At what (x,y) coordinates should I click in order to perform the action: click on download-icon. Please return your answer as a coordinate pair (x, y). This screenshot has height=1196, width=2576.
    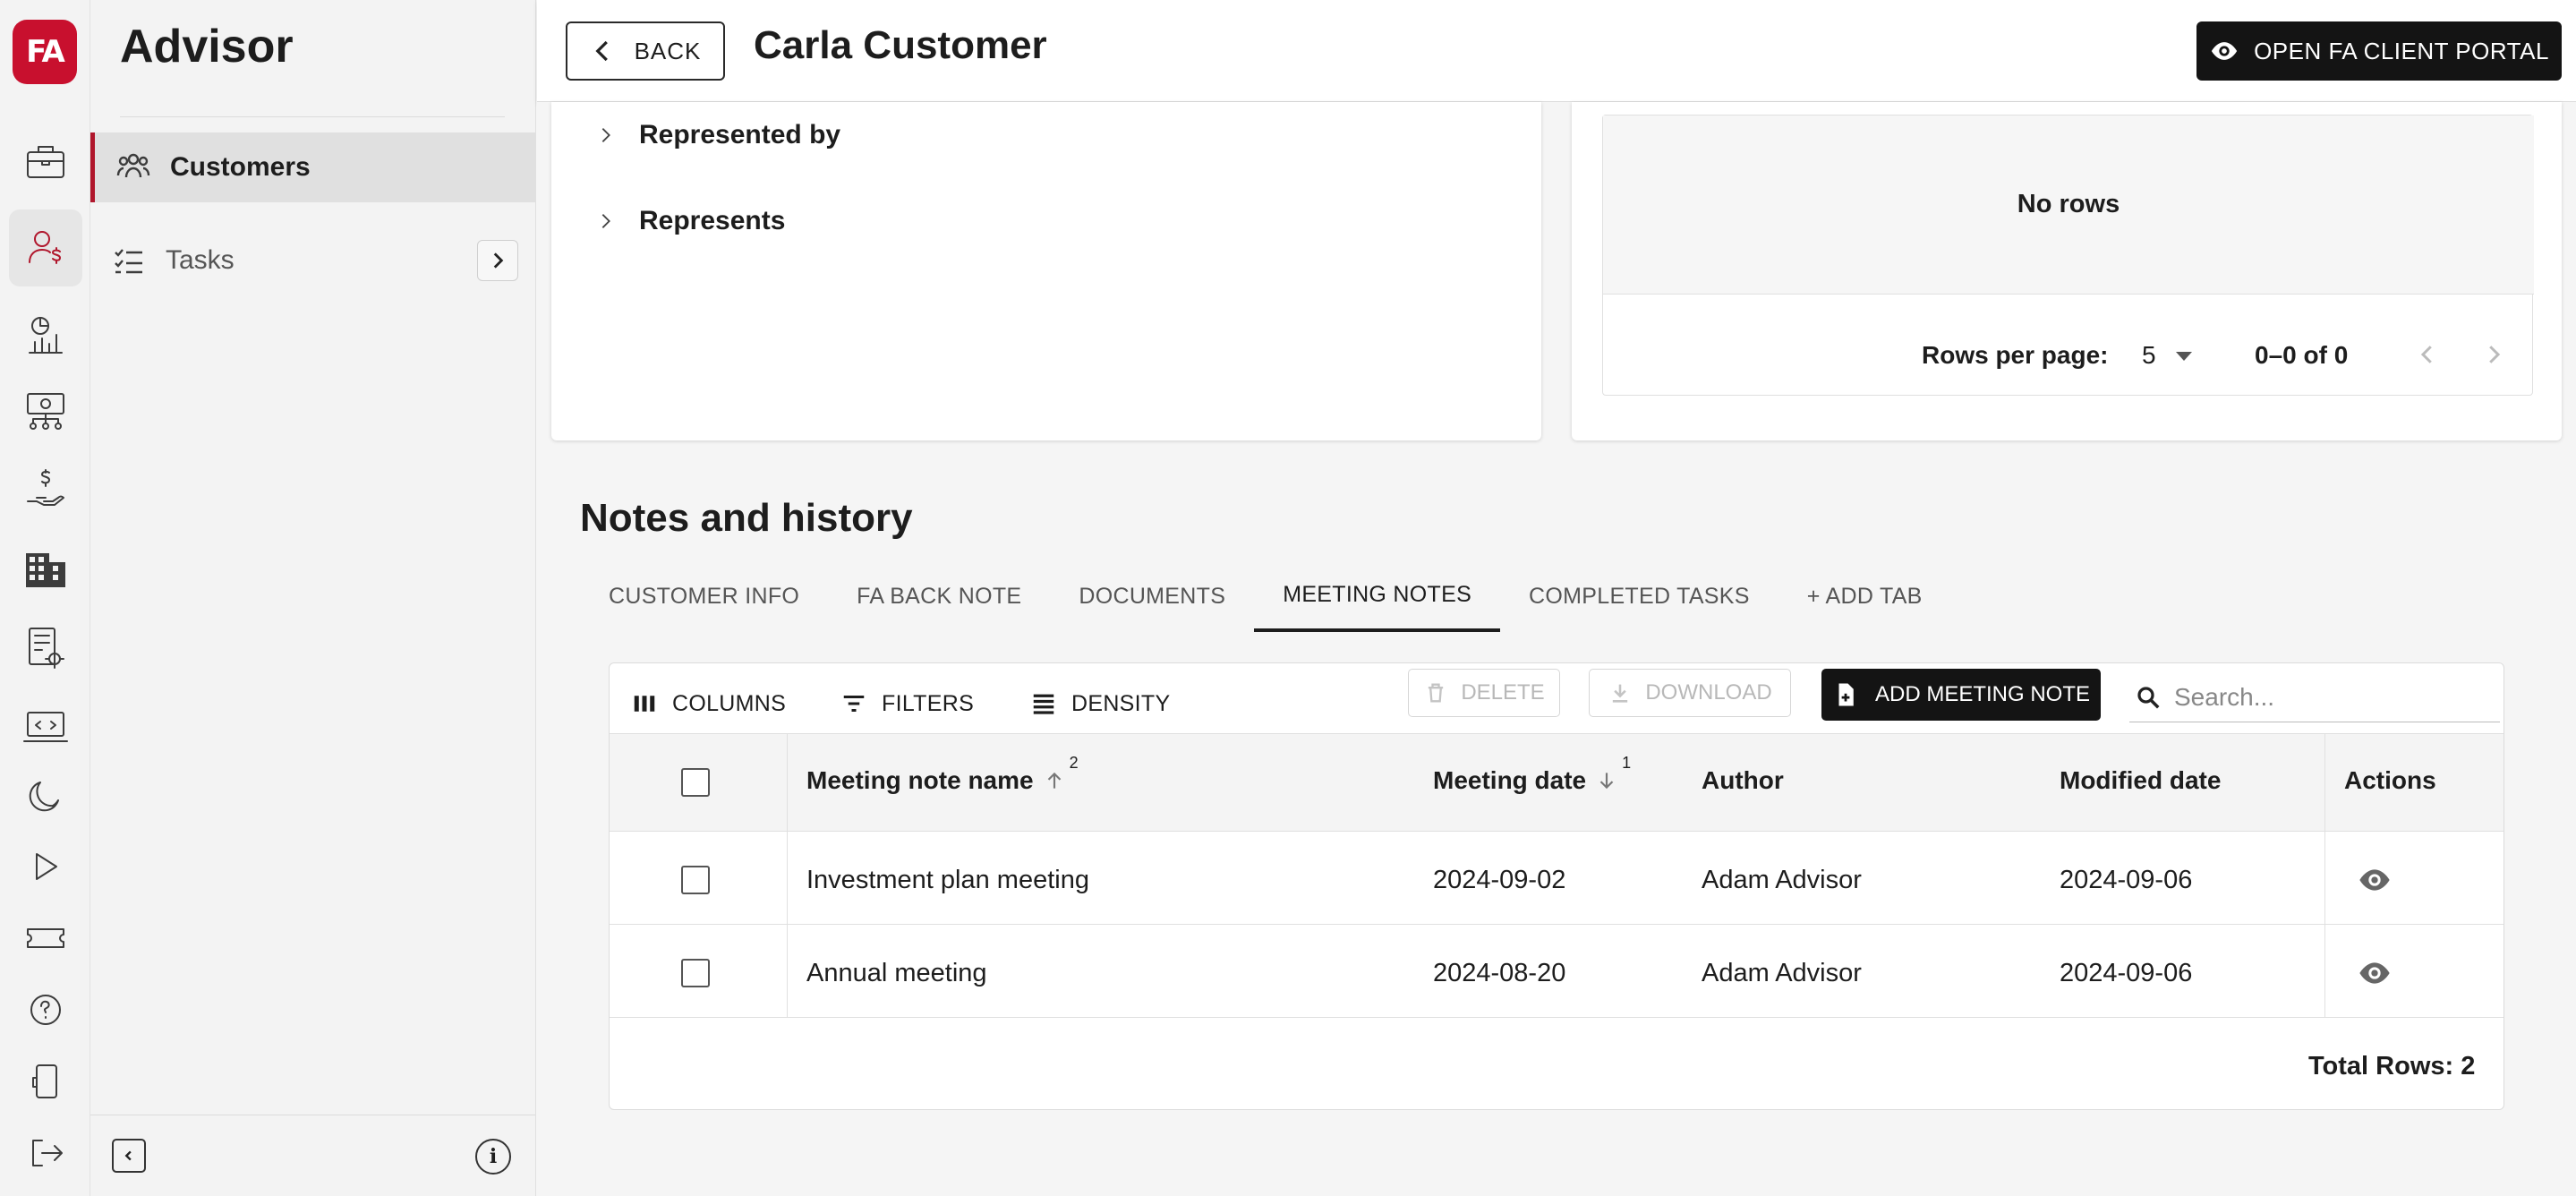
    Looking at the image, I should click on (1620, 693).